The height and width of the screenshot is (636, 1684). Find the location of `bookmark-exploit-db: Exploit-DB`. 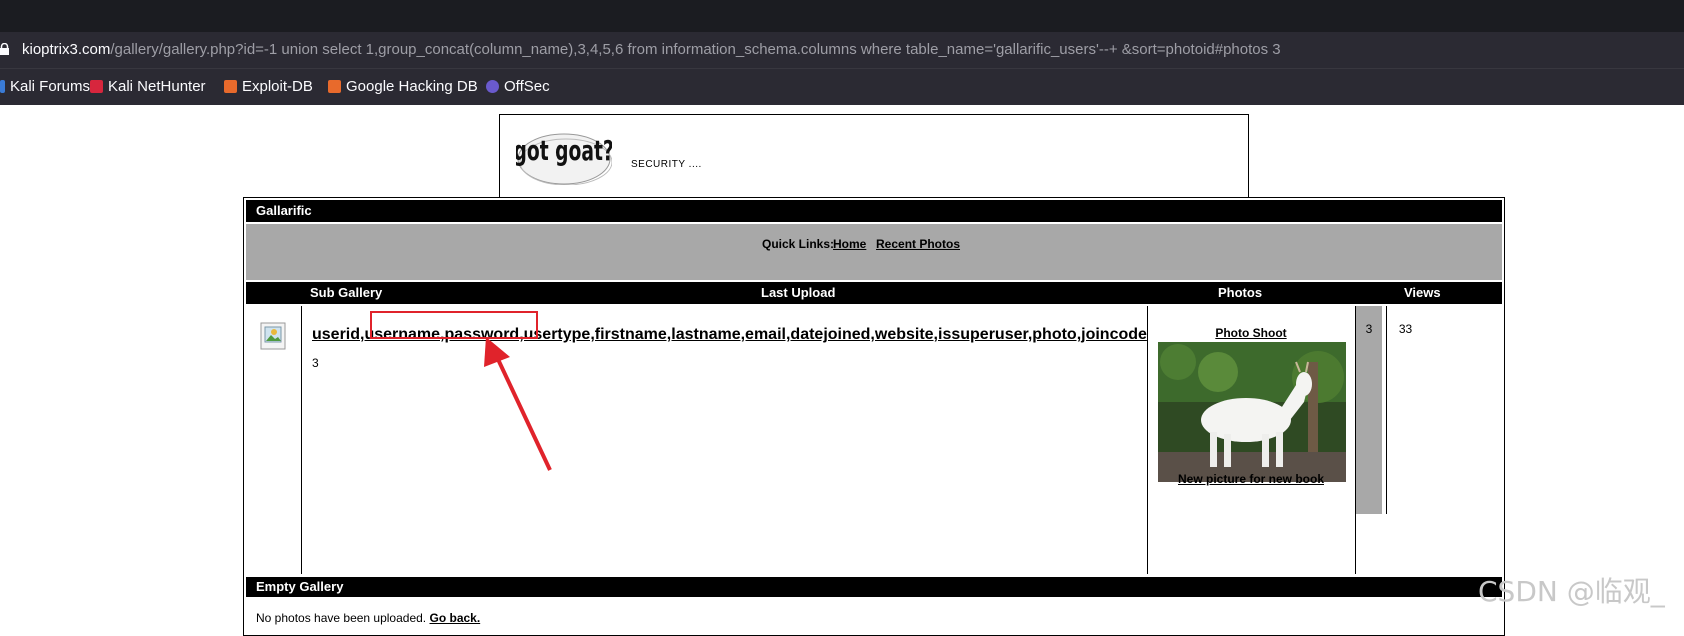

bookmark-exploit-db: Exploit-DB is located at coordinates (268, 87).